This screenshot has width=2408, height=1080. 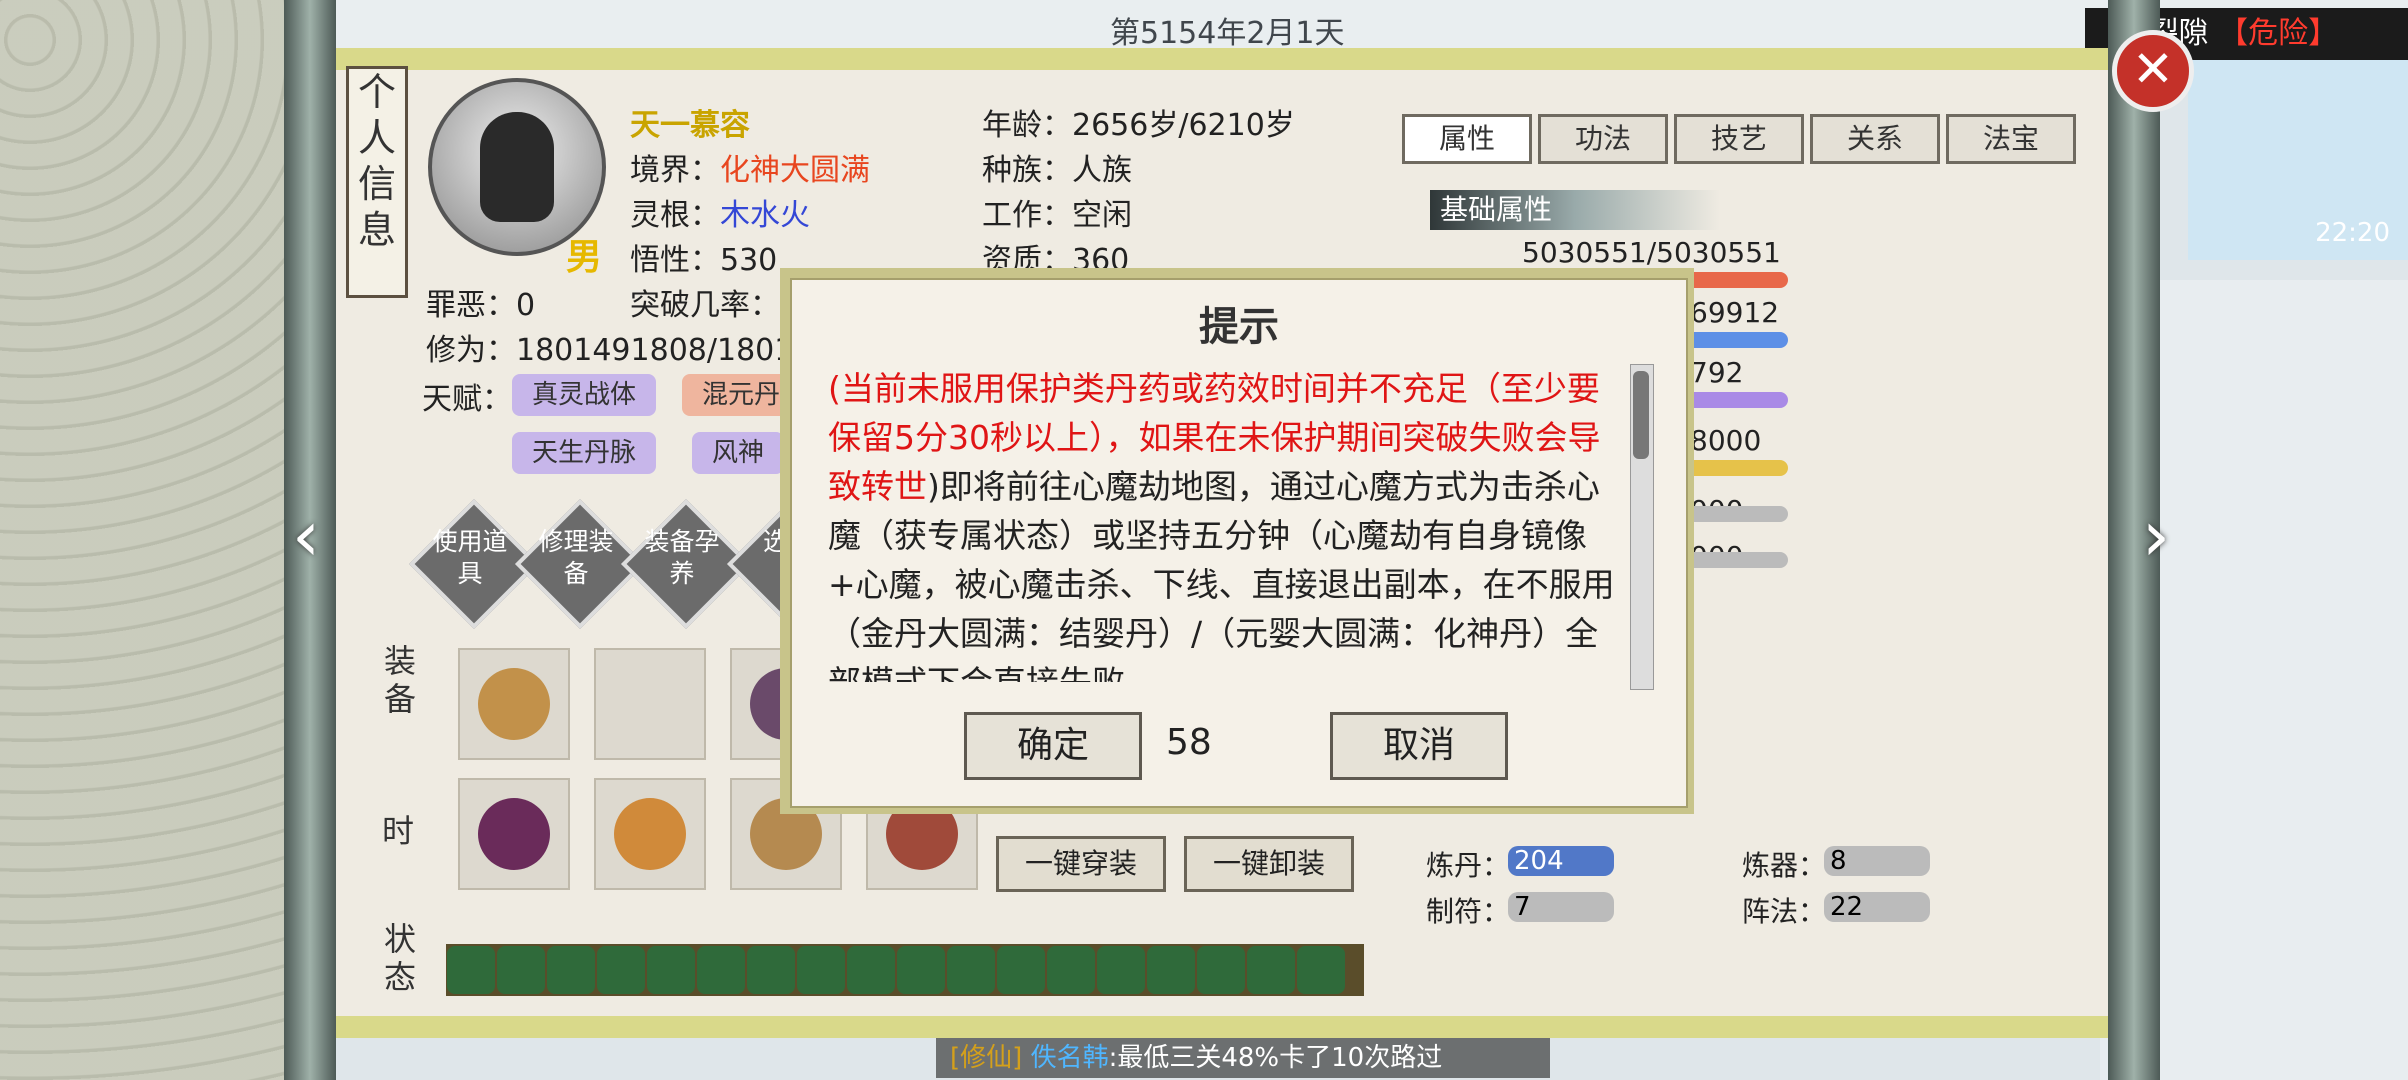 I want to click on evil-value: 0, so click(x=526, y=305).